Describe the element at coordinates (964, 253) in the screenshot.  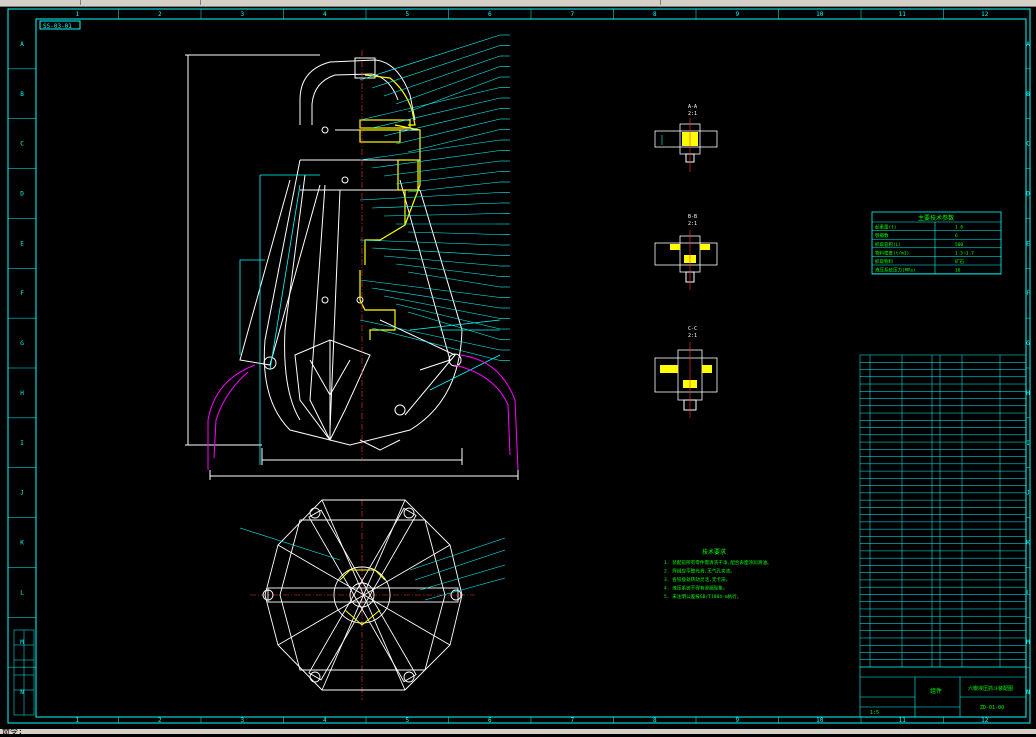
I see `tech-param-value: 1.5~1.7` at that location.